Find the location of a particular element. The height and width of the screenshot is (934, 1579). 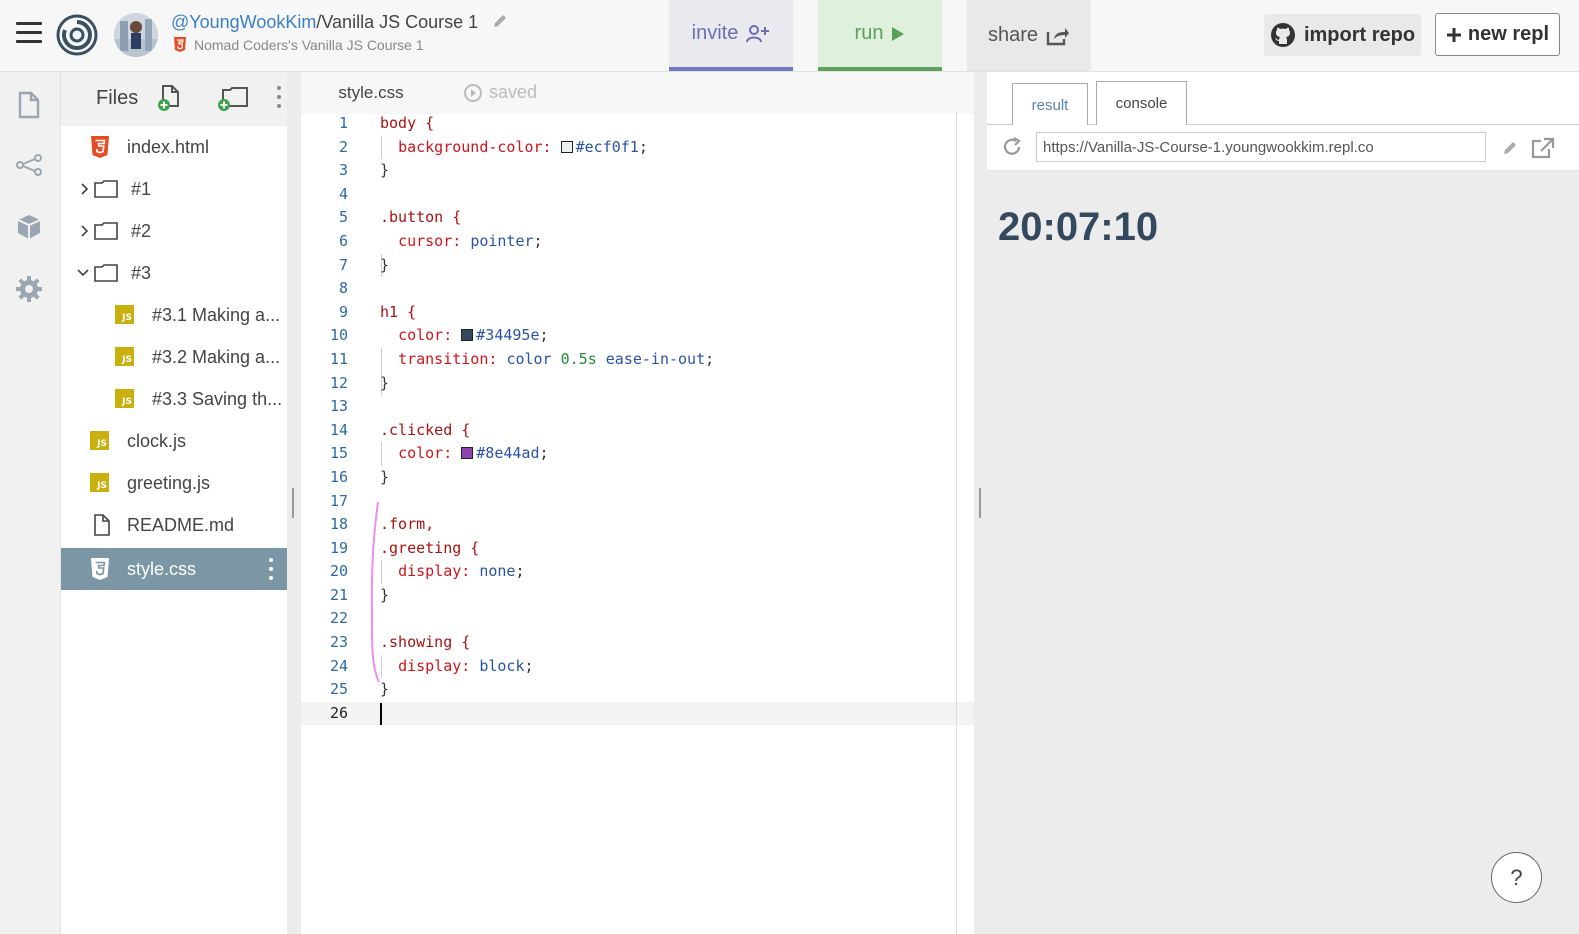

run-label: run is located at coordinates (869, 33).